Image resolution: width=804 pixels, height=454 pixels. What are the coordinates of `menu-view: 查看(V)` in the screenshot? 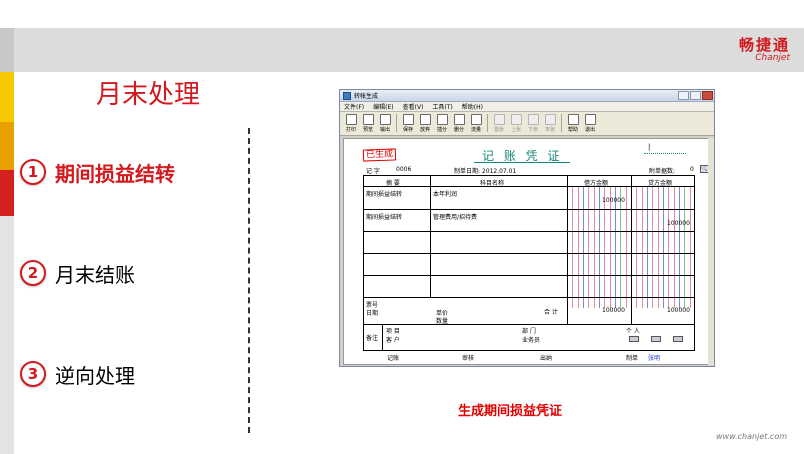 It's located at (413, 106).